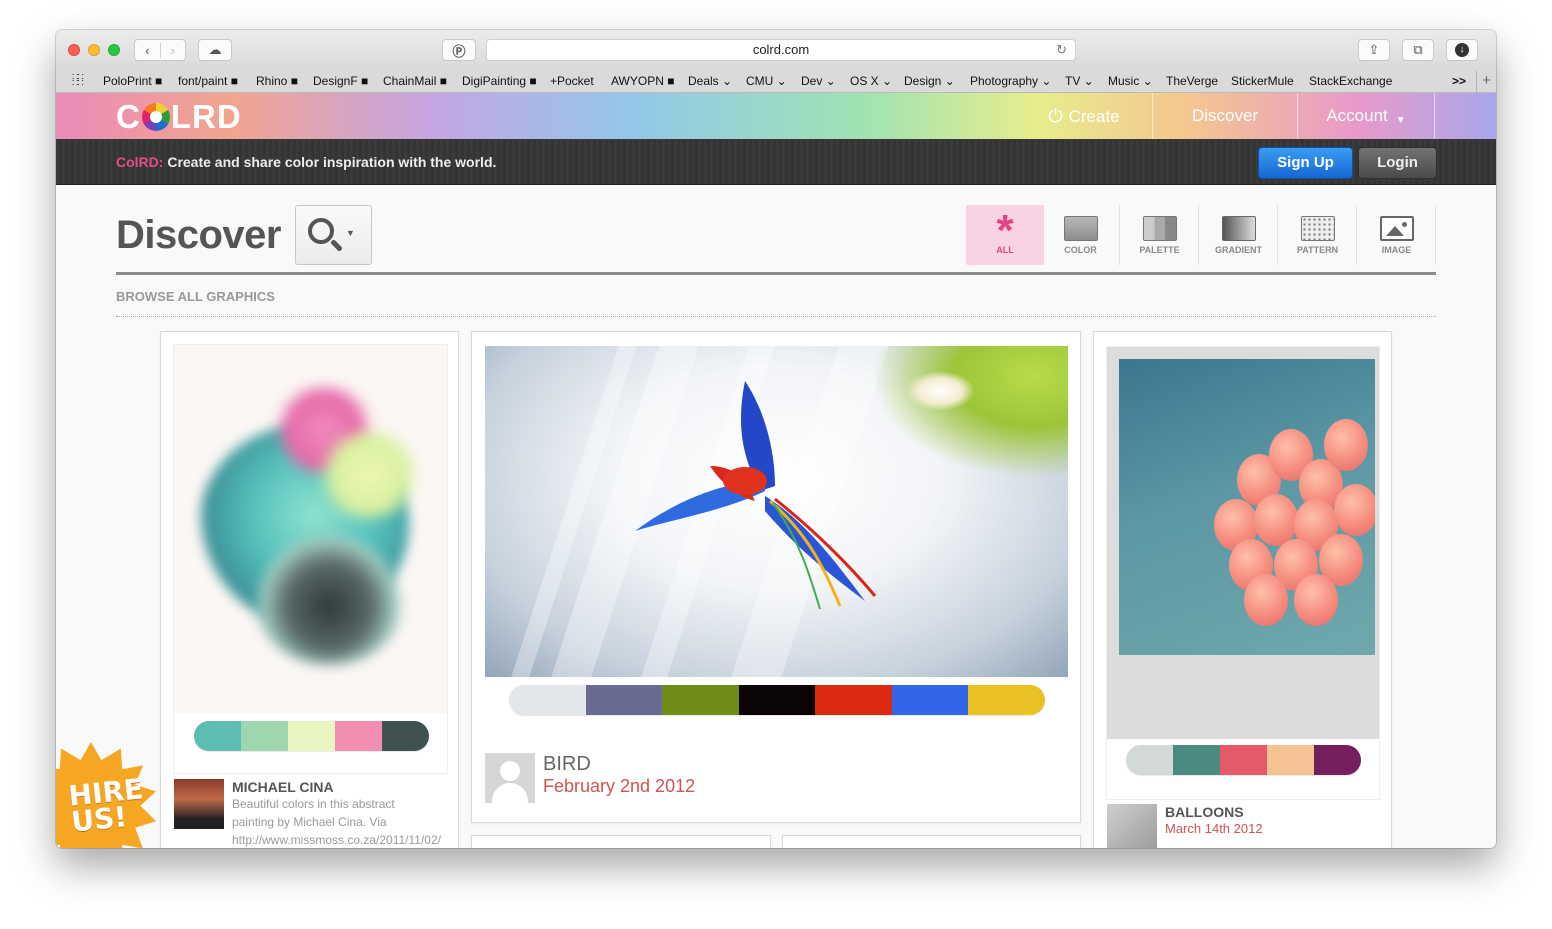 This screenshot has width=1552, height=929. I want to click on color-swatch-icon, so click(1081, 228).